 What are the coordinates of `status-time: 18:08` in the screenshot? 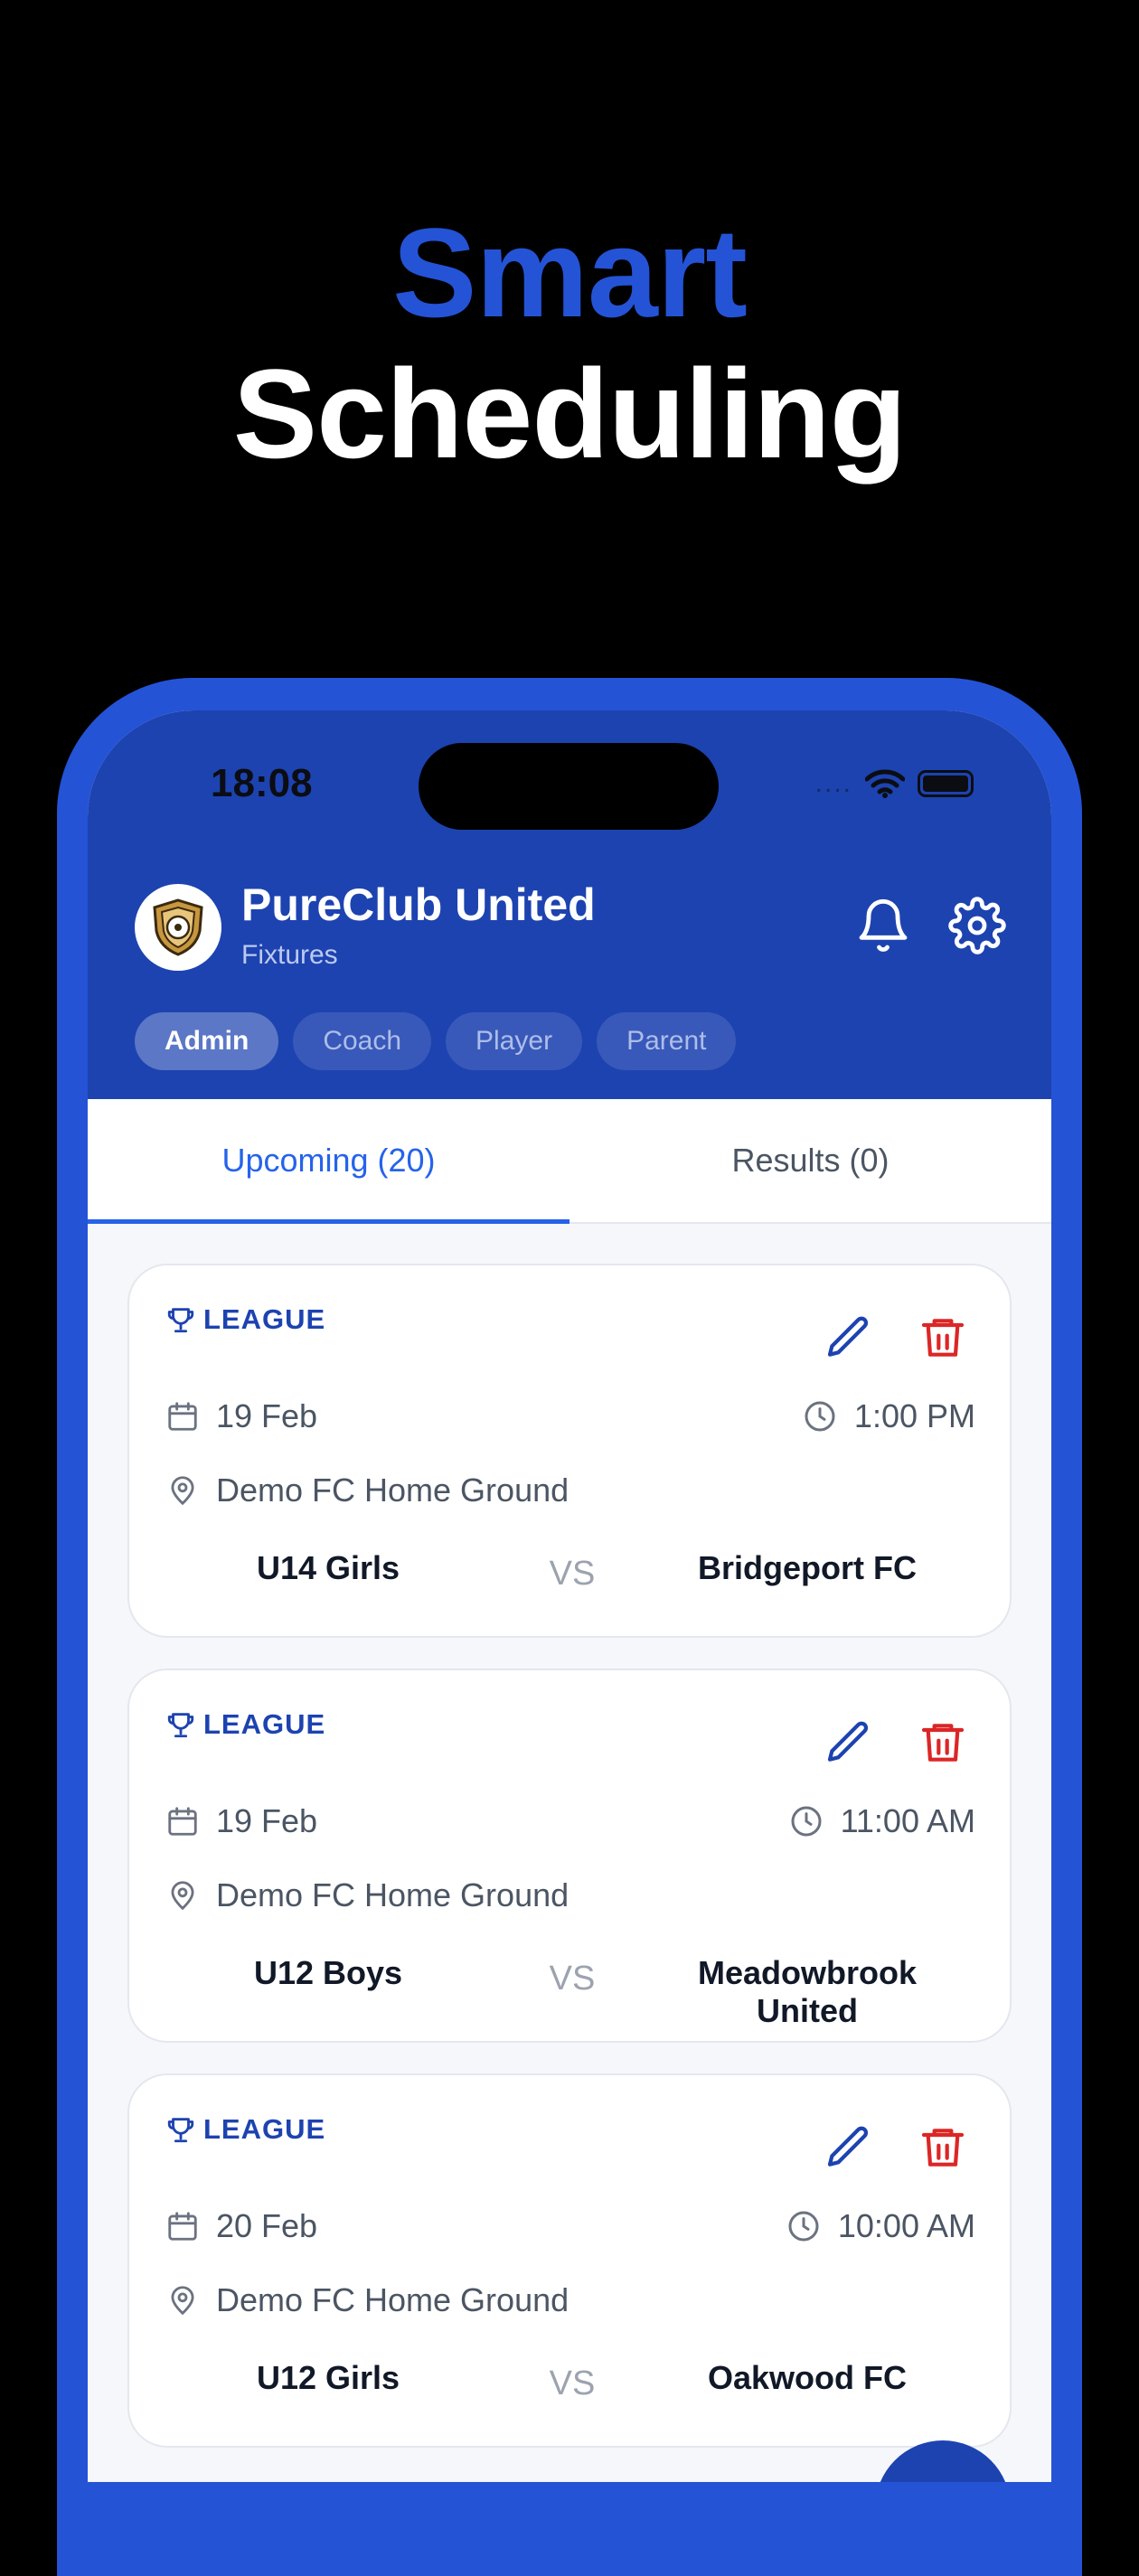 It's located at (262, 783).